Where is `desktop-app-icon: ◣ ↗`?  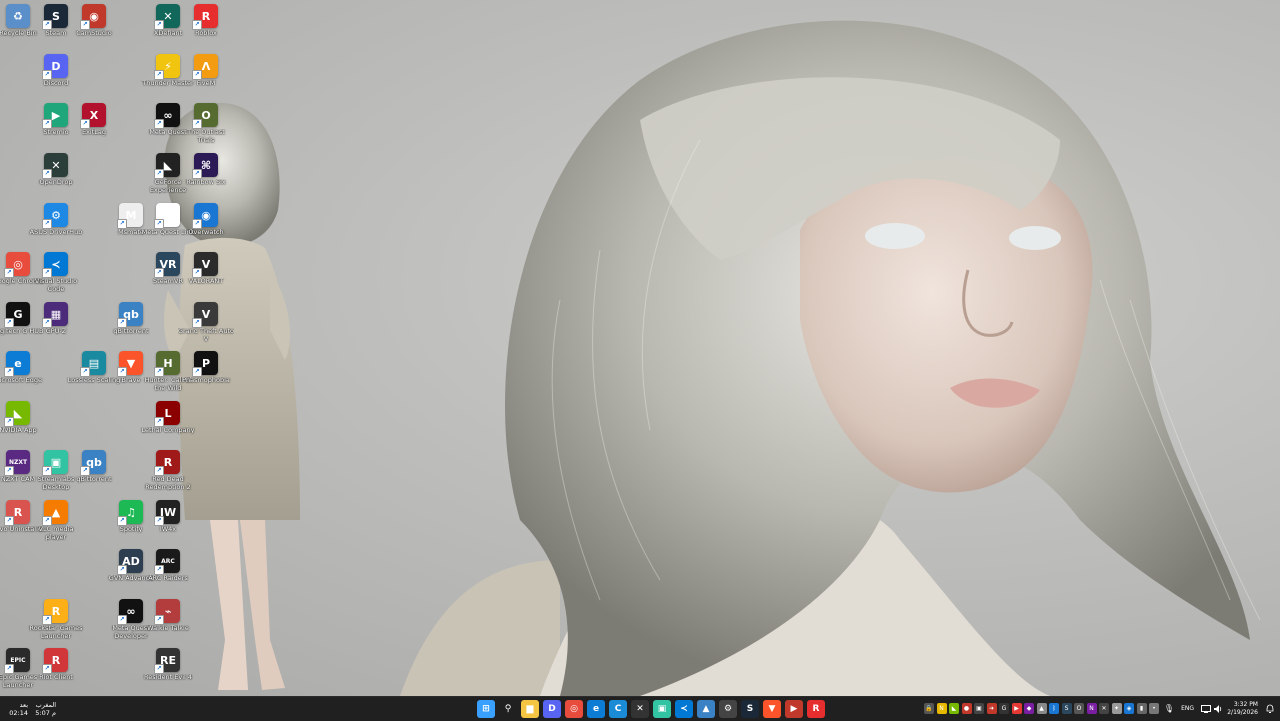 desktop-app-icon: ◣ ↗ is located at coordinates (167, 166).